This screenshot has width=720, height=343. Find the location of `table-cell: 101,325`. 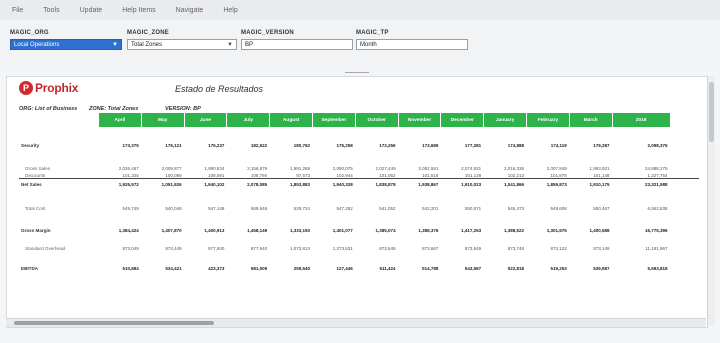

table-cell: 101,325 is located at coordinates (120, 175).